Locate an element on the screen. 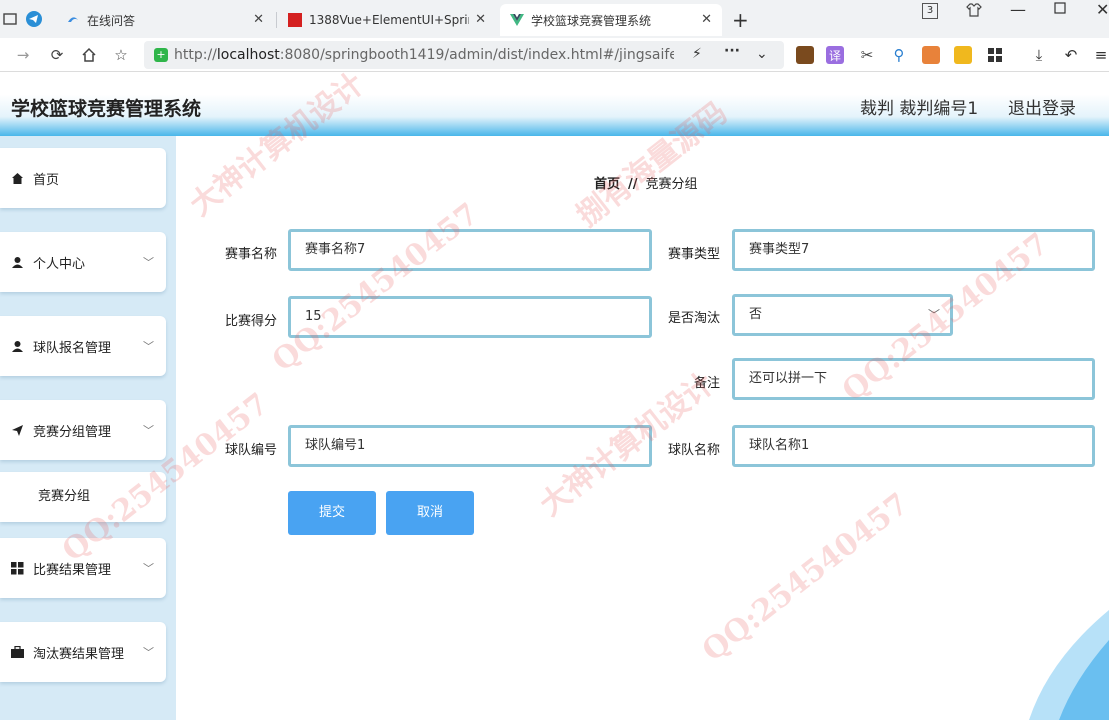  swirl-icon is located at coordinates (73, 20).